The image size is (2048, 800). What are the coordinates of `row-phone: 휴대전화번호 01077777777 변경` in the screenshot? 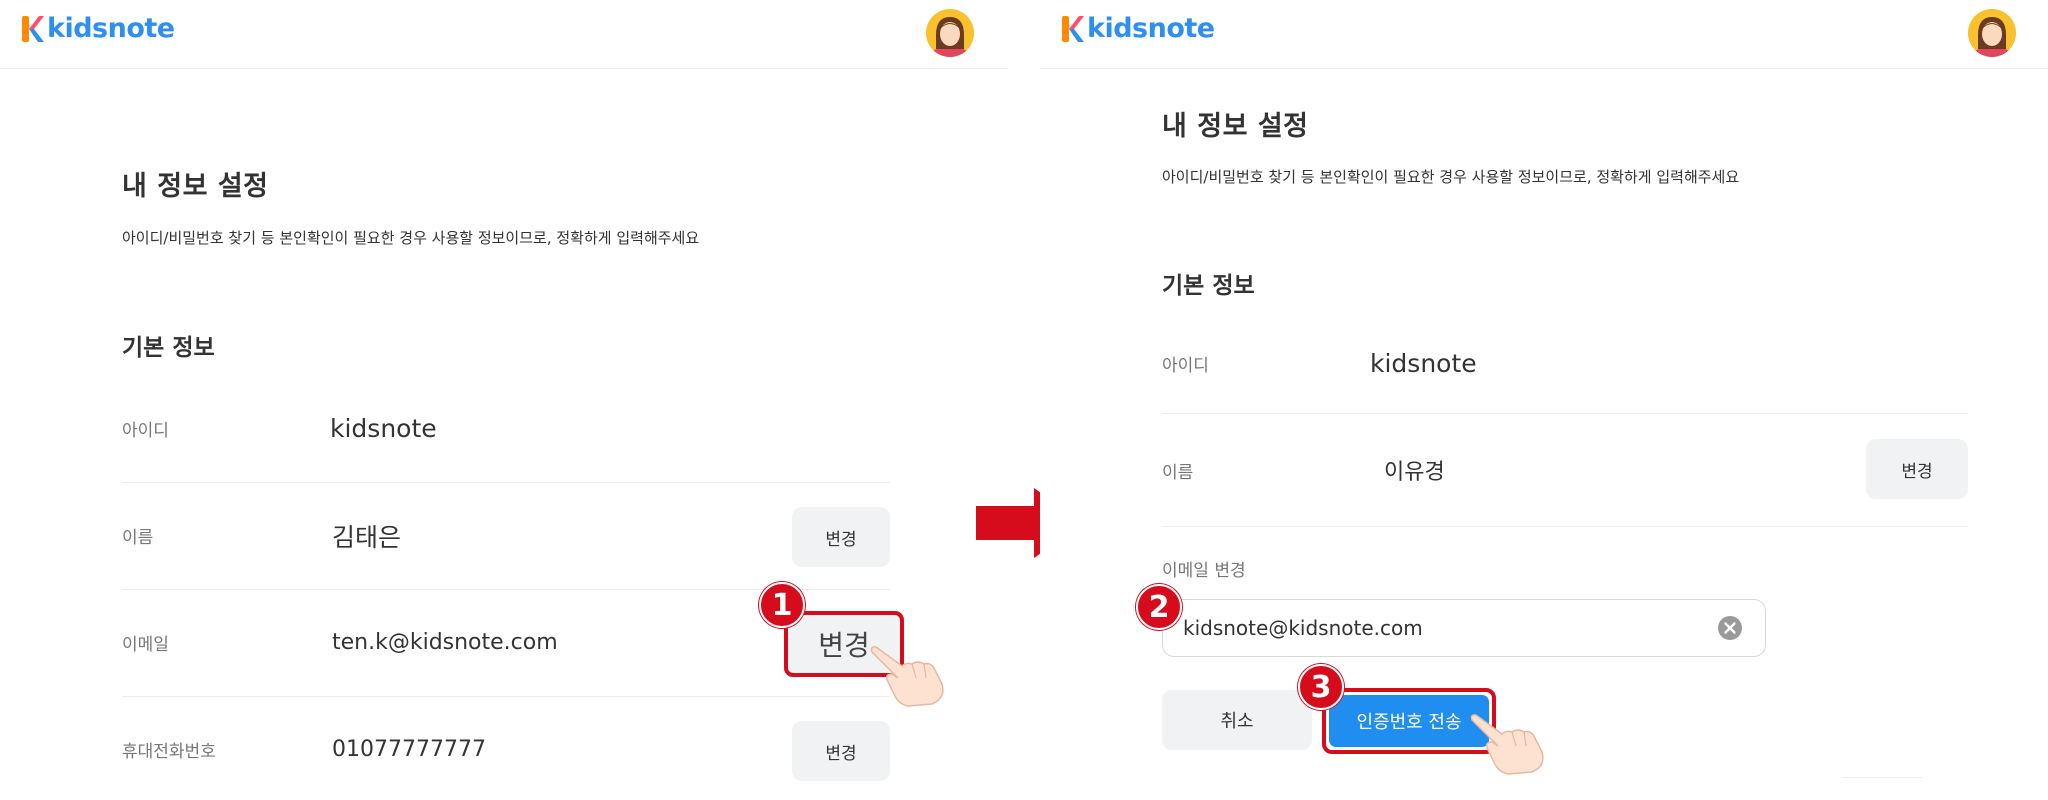 It's located at (506, 748).